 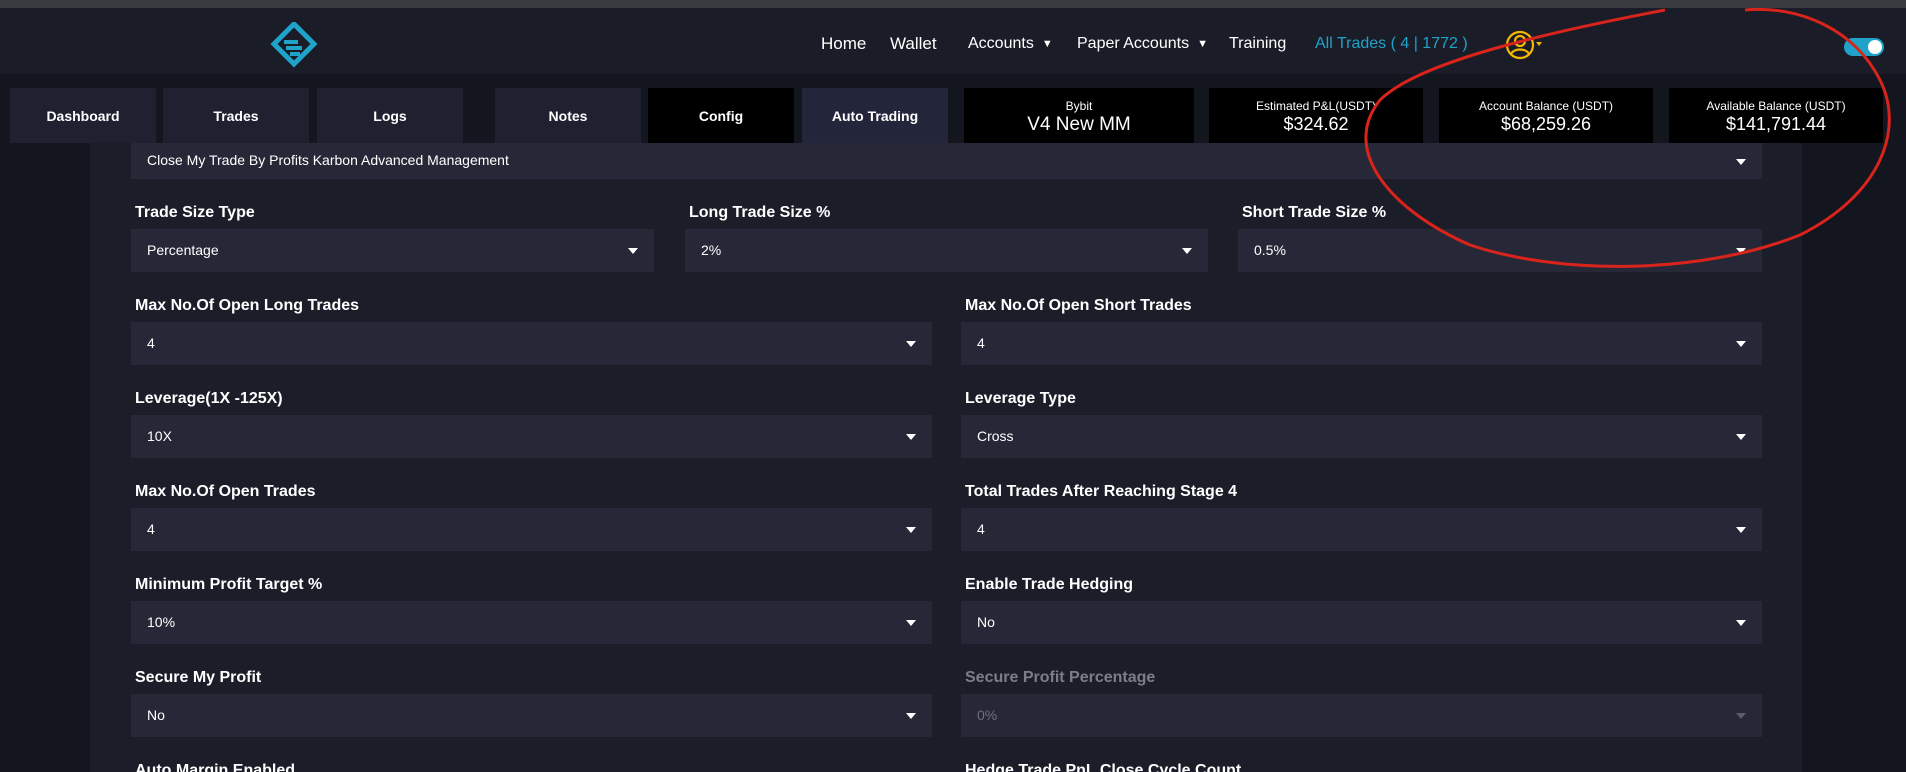 What do you see at coordinates (531, 715) in the screenshot?
I see `secure-profit-select: No` at bounding box center [531, 715].